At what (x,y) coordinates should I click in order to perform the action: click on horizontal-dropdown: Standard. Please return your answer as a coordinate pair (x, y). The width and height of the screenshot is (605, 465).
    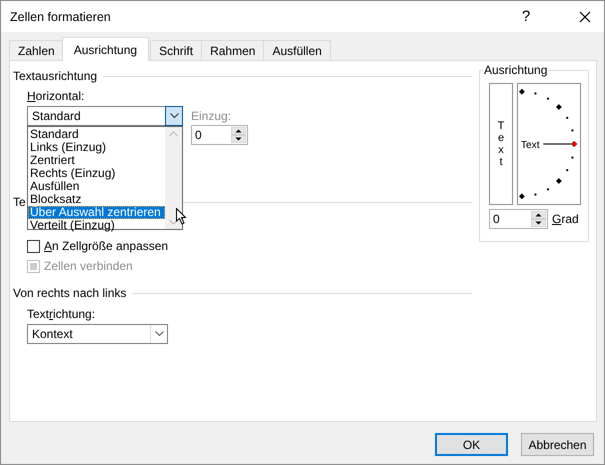
    Looking at the image, I should click on (105, 116).